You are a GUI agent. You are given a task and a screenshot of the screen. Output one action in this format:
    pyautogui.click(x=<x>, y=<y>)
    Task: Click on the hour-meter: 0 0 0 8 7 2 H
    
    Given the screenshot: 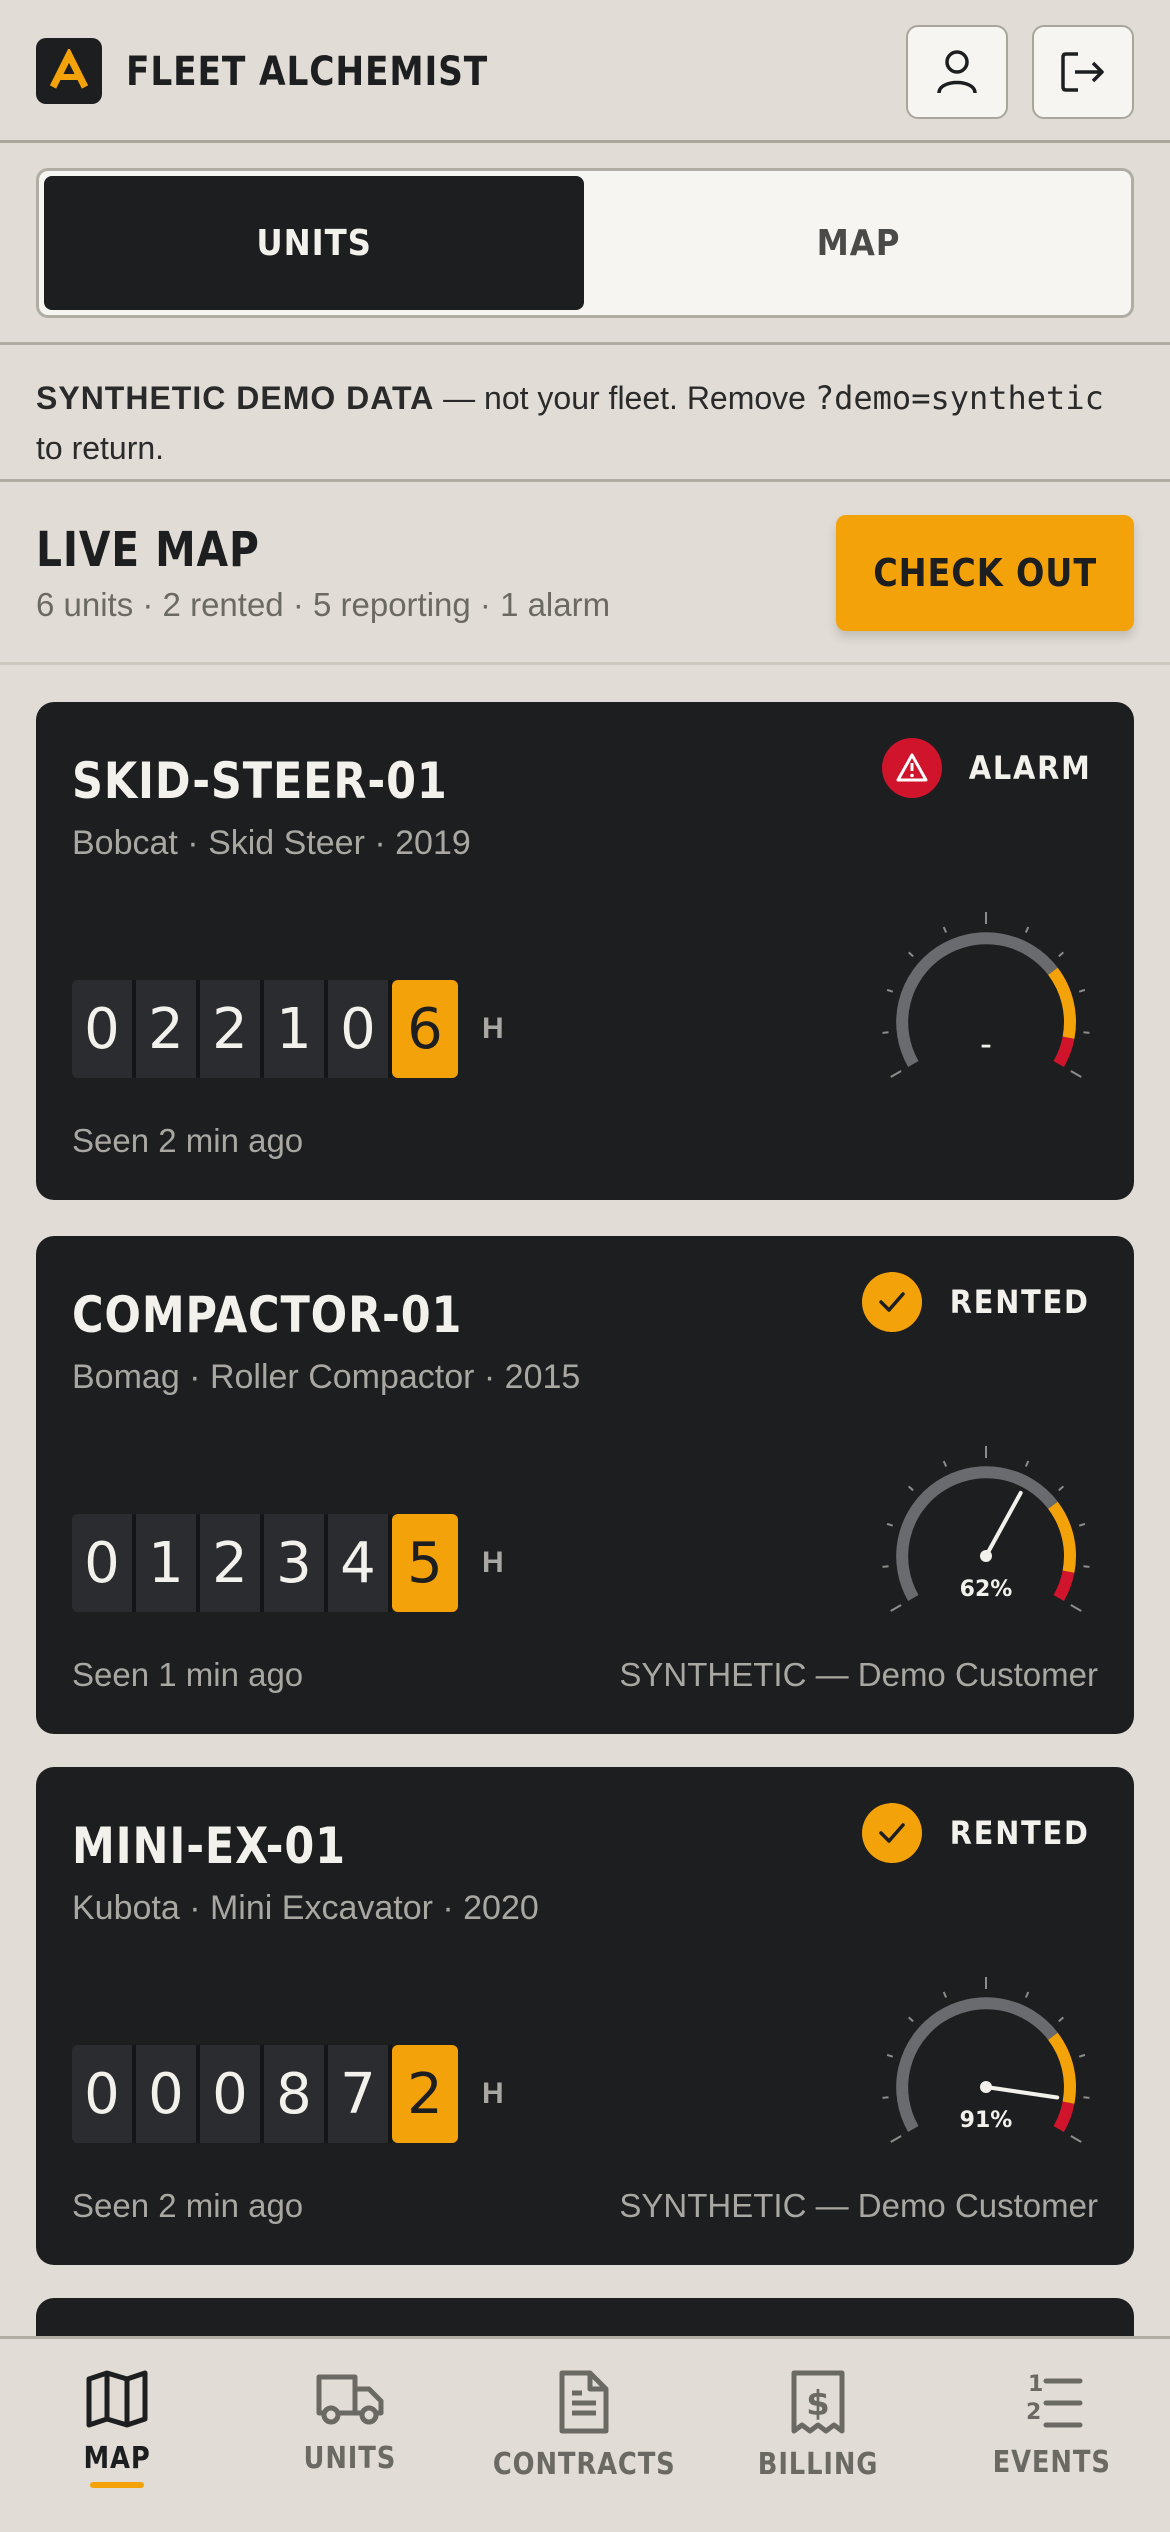 What is the action you would take?
    pyautogui.click(x=288, y=2094)
    